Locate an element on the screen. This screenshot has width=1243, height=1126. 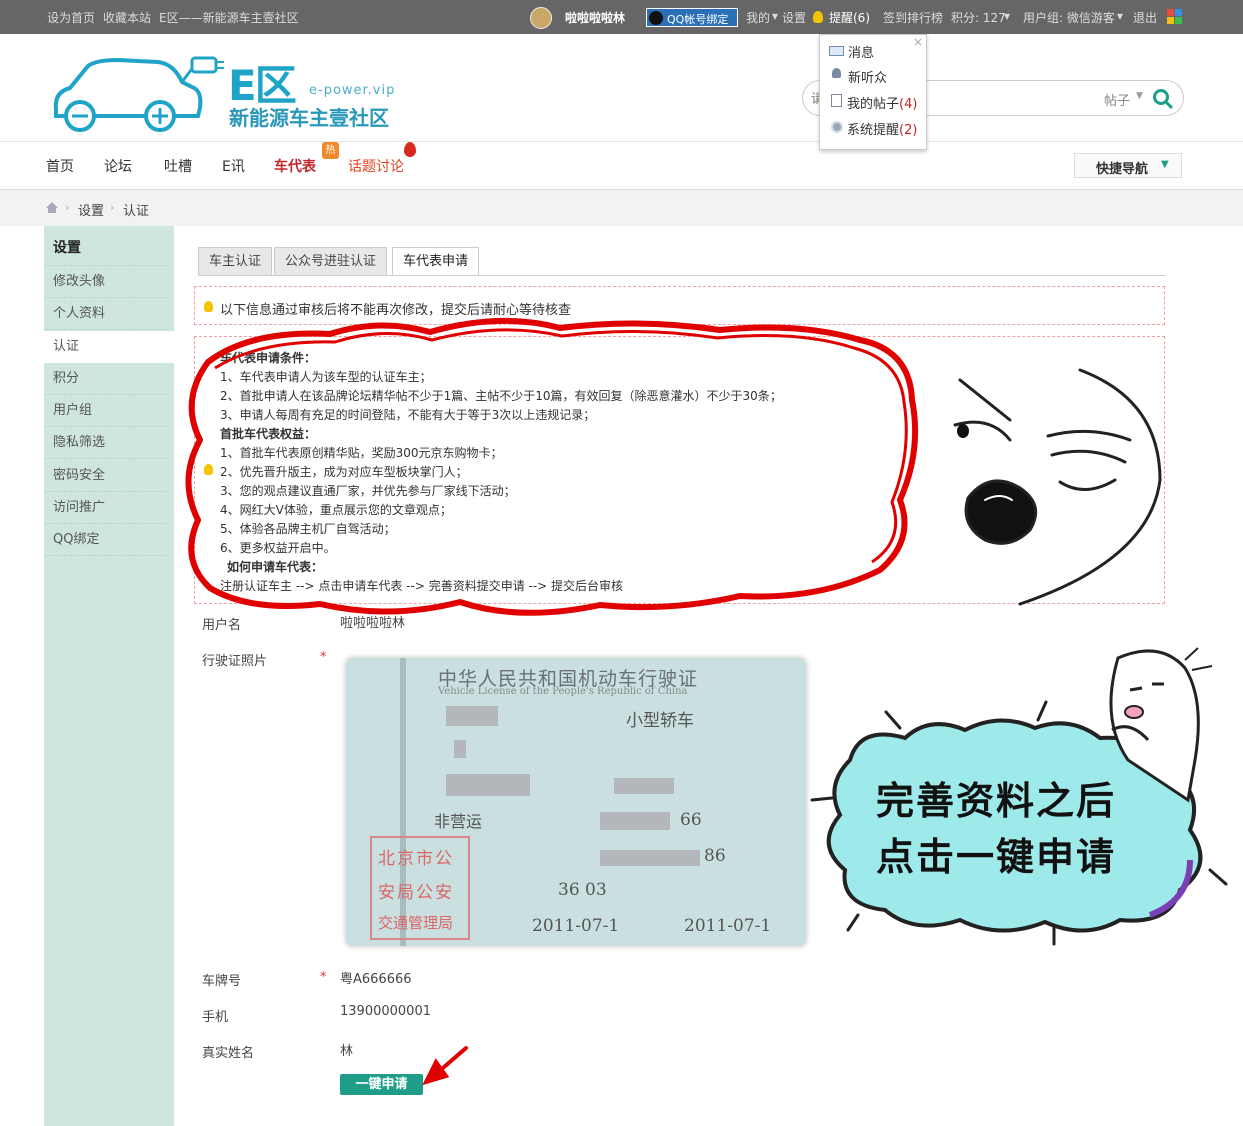
submit-button: 一键申请 is located at coordinates (381, 1084).